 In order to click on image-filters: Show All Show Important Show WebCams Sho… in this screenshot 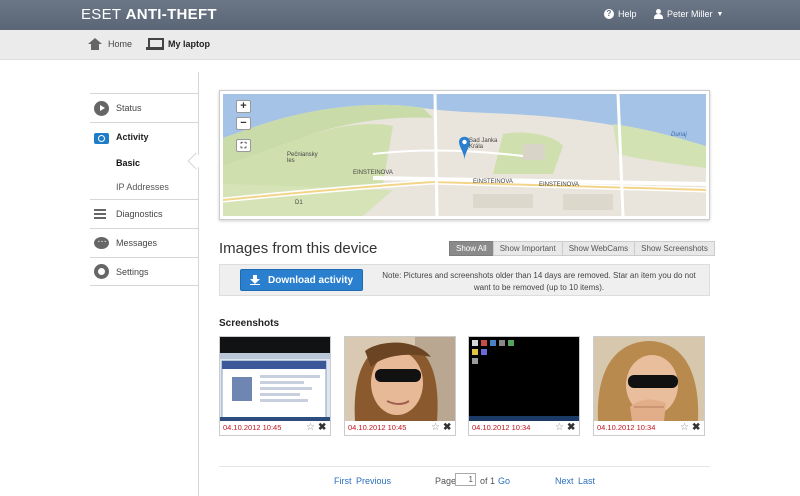, I will do `click(582, 248)`.